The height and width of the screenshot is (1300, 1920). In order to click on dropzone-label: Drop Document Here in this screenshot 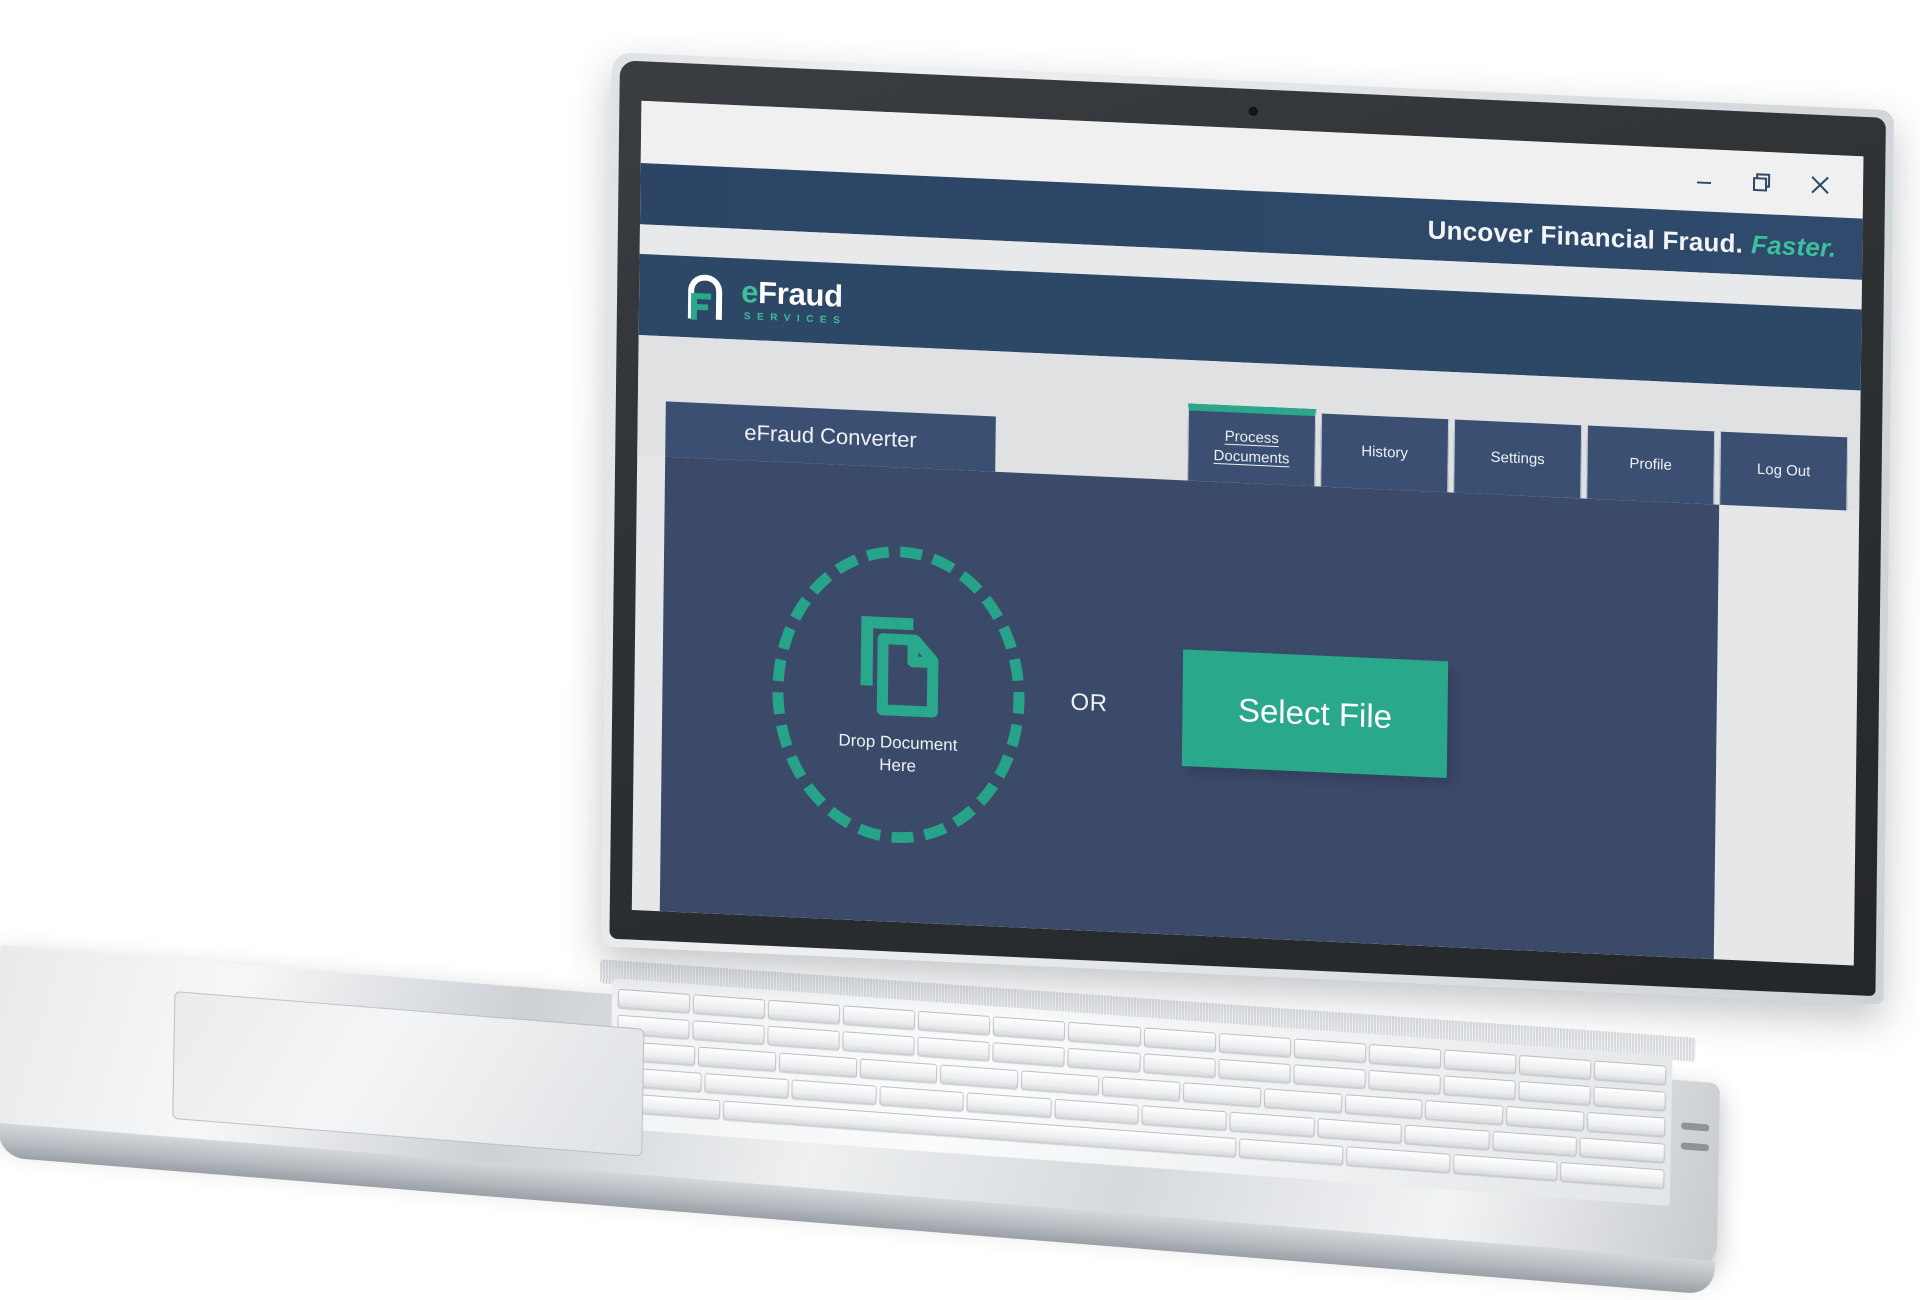, I will do `click(898, 754)`.